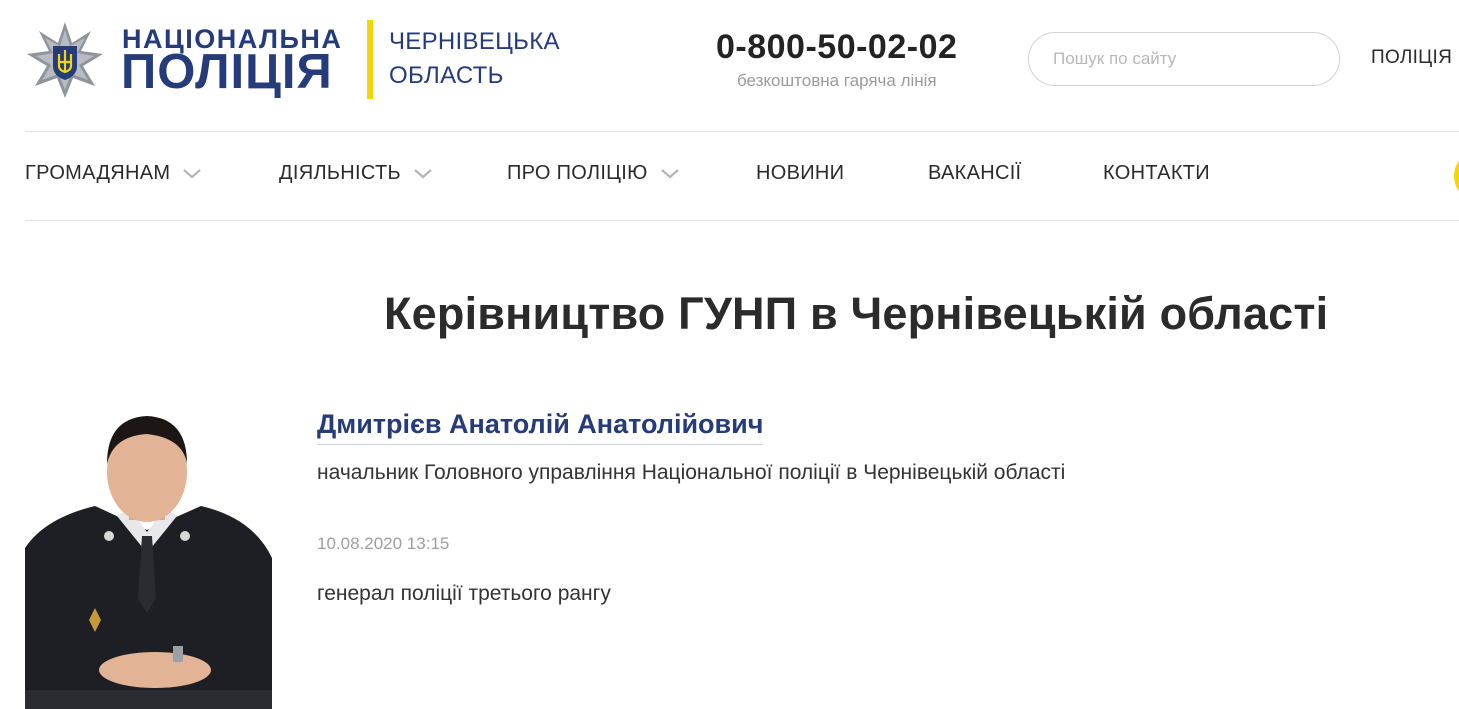 This screenshot has width=1459, height=709. Describe the element at coordinates (540, 427) in the screenshot. I see `person-name-link: Дмитрієв Анатолій Анатолійович` at that location.